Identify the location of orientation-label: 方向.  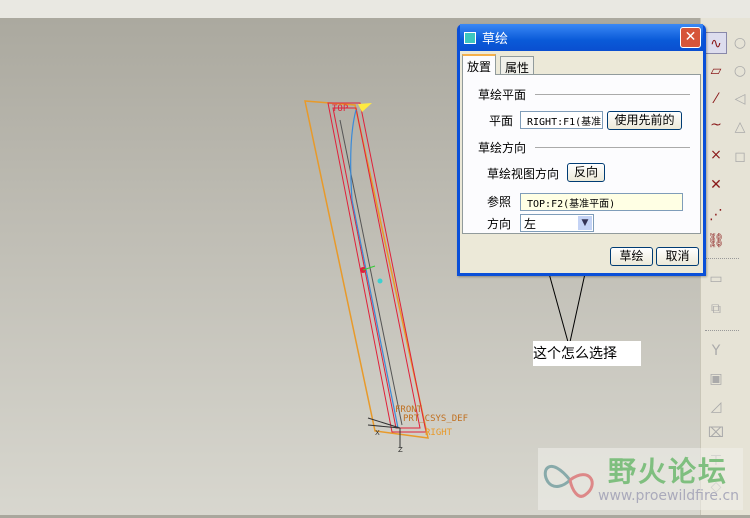
(499, 224).